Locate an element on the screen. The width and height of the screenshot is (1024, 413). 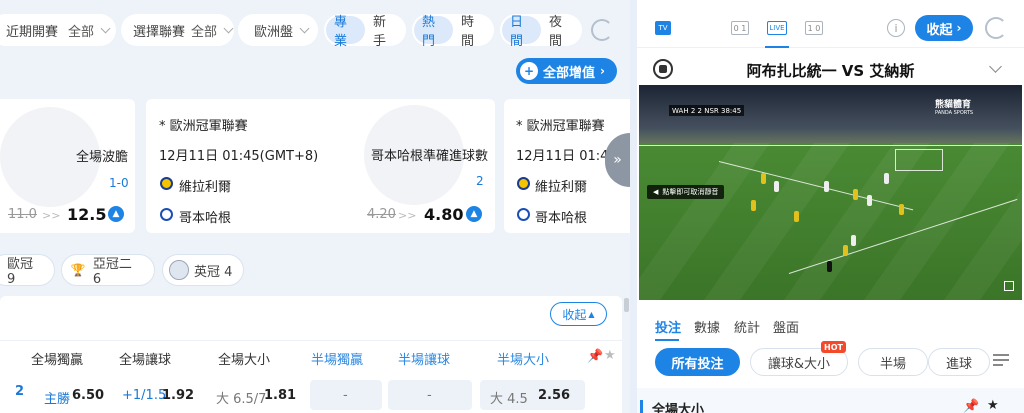
period-filter-label: 近期開賽 is located at coordinates (32, 32).